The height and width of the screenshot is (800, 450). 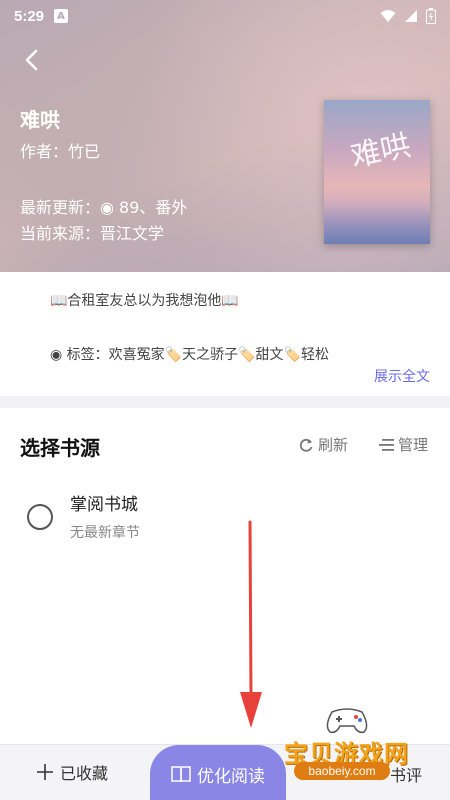 What do you see at coordinates (45, 772) in the screenshot?
I see `plus-icon` at bounding box center [45, 772].